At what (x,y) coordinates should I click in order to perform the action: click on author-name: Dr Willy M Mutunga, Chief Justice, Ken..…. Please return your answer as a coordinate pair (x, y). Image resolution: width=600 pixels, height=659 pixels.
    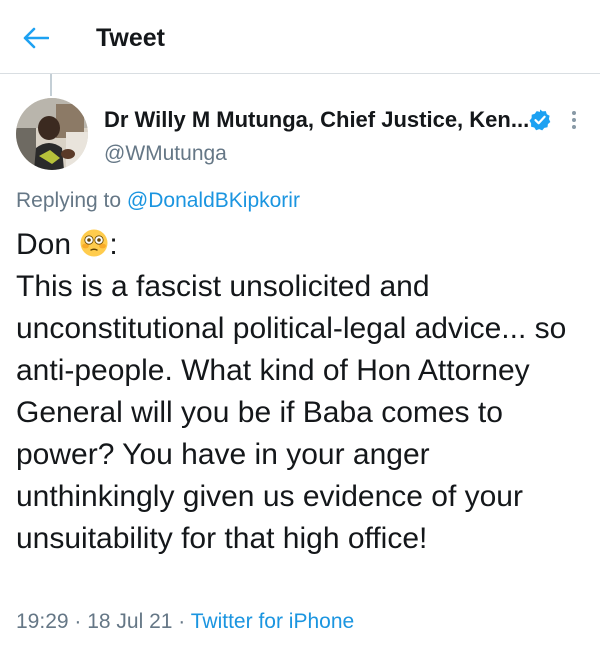
    Looking at the image, I should click on (316, 120).